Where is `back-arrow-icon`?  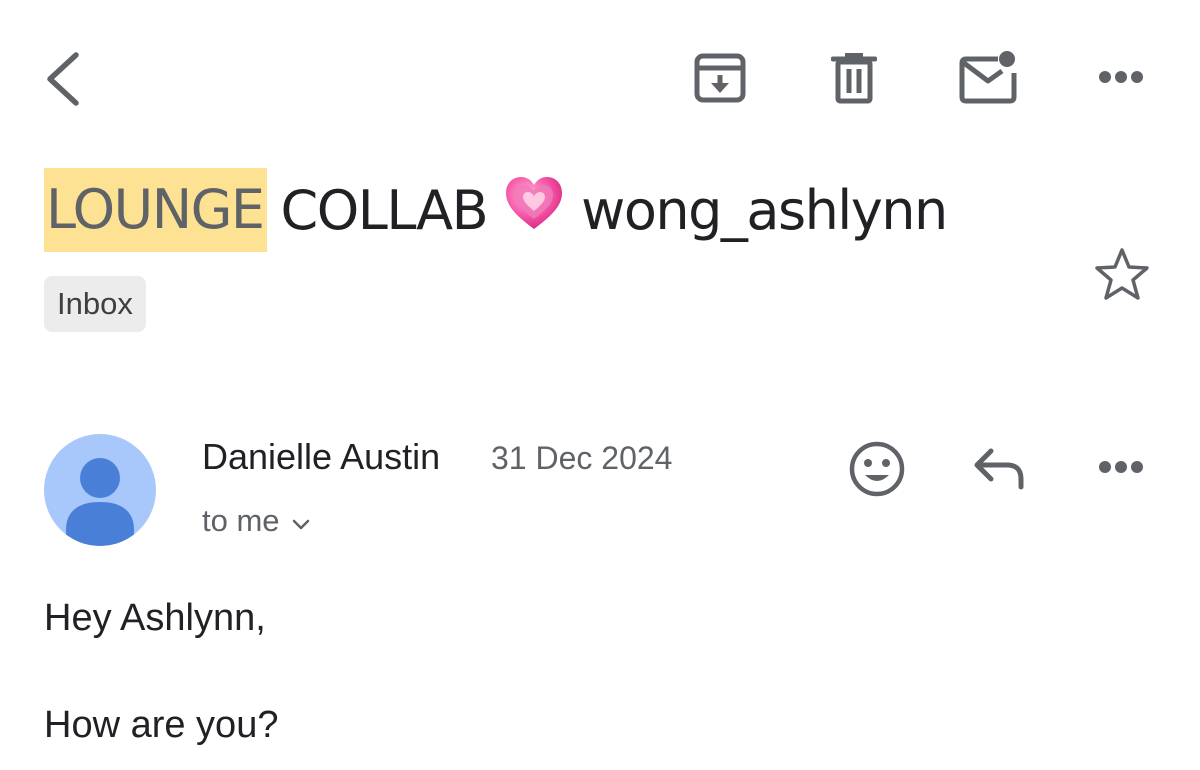 back-arrow-icon is located at coordinates (63, 79).